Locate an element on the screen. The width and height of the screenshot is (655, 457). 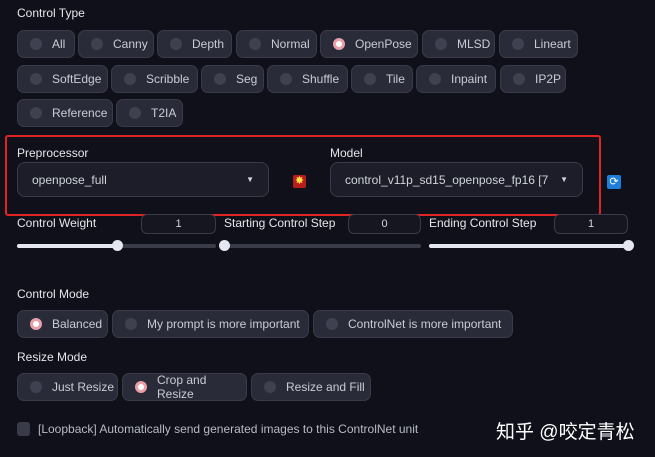
option-label: My prompt is more important is located at coordinates (223, 324).